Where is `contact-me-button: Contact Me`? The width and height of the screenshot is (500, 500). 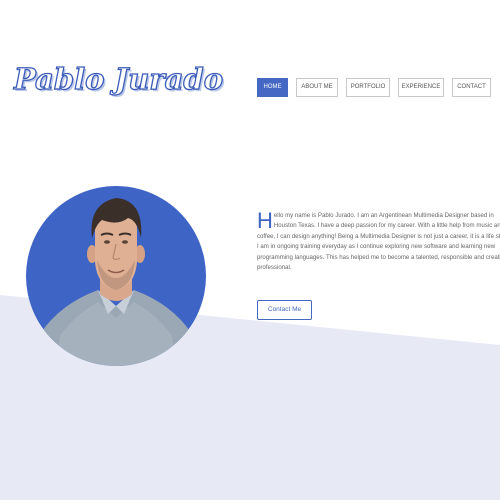 contact-me-button: Contact Me is located at coordinates (284, 310).